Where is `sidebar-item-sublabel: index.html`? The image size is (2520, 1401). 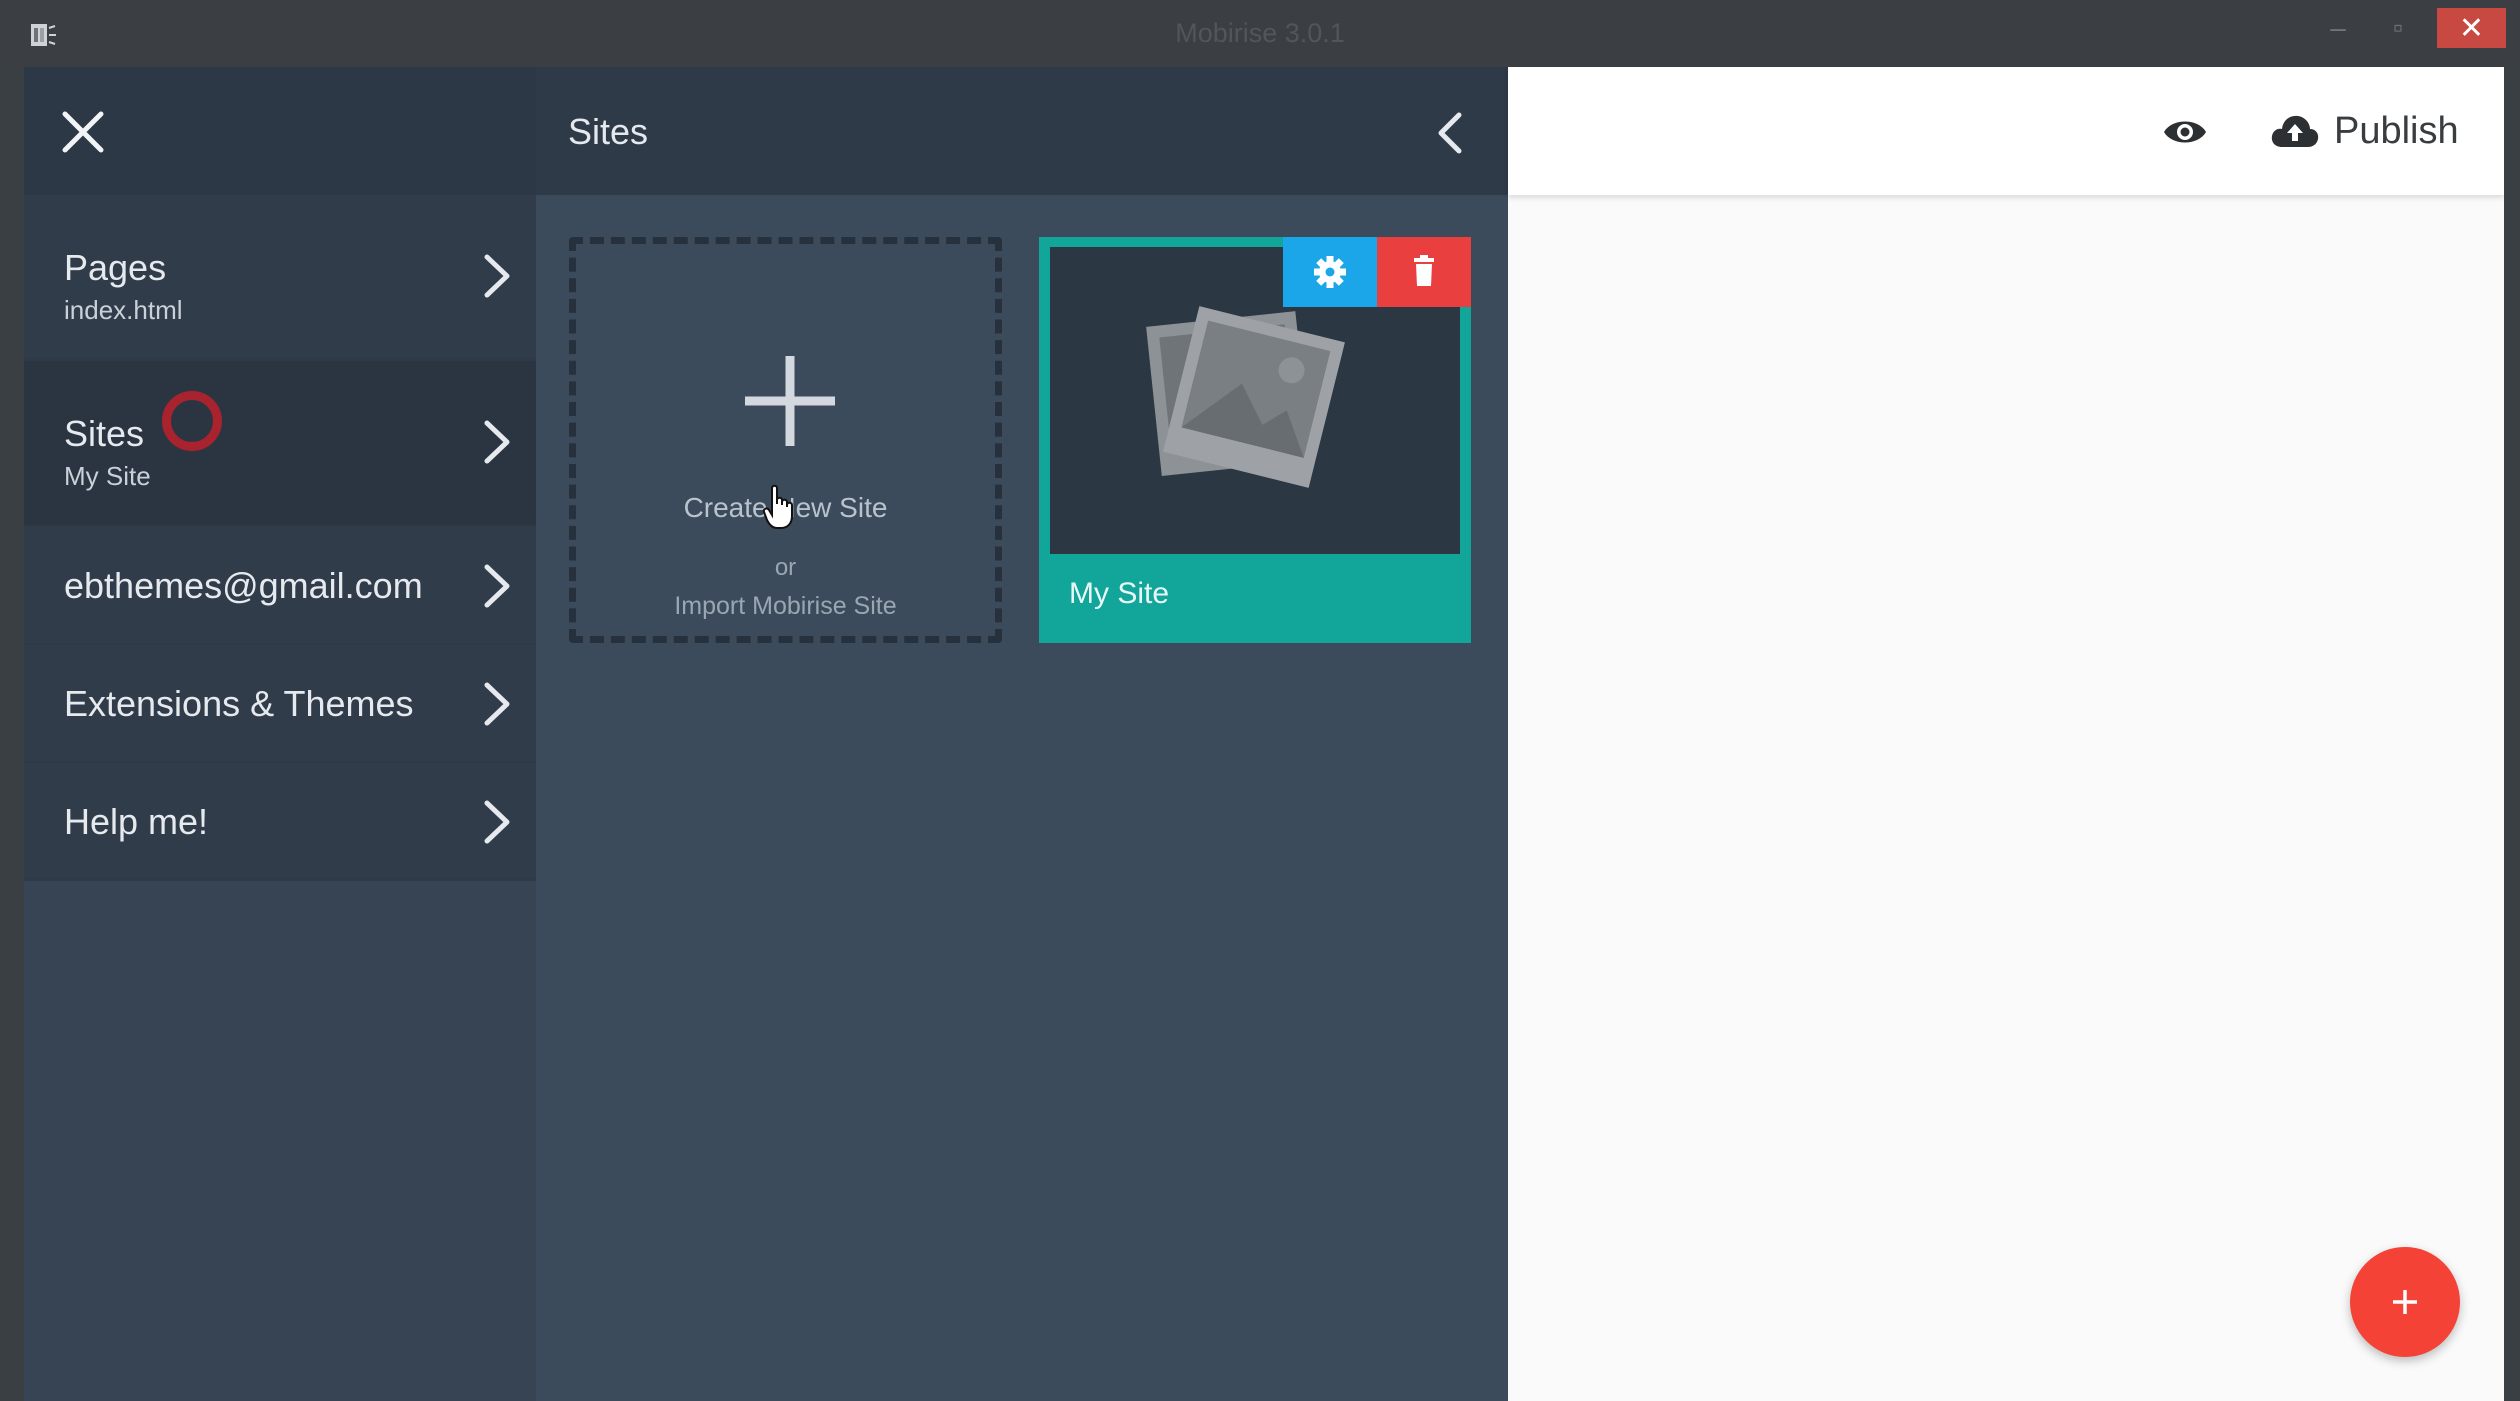
sidebar-item-sublabel: index.html is located at coordinates (123, 310).